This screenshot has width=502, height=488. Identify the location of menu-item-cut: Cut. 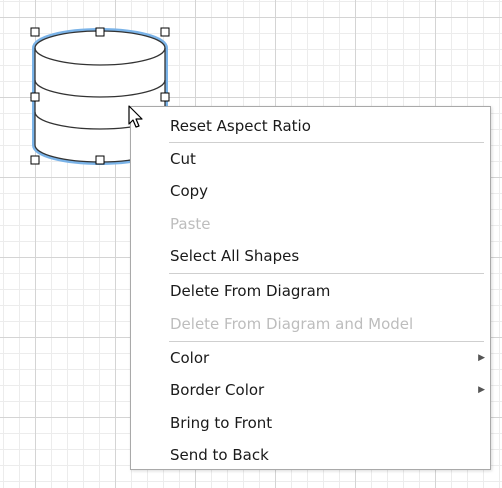
(310, 159).